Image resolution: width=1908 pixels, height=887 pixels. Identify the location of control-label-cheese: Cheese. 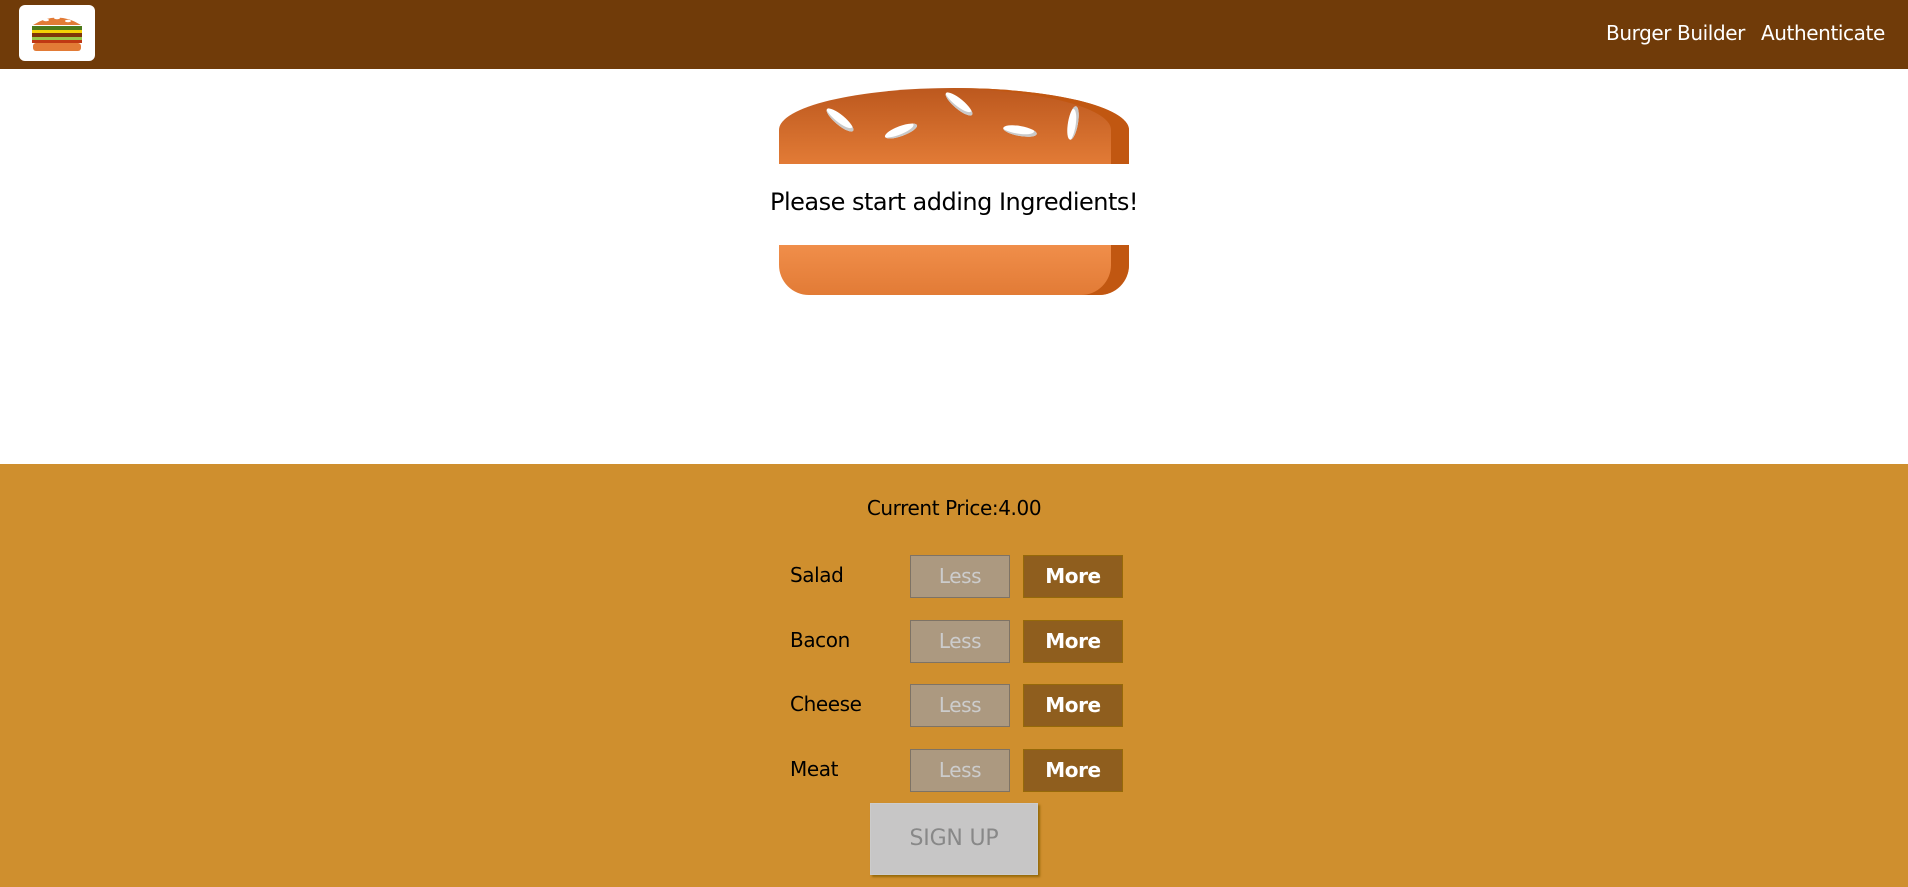
(826, 704).